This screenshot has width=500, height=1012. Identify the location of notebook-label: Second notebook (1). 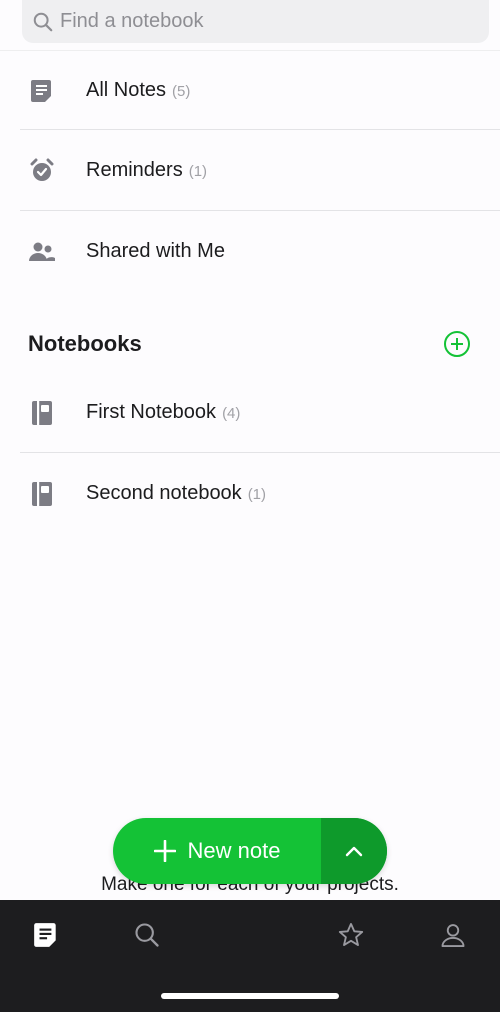
(176, 493).